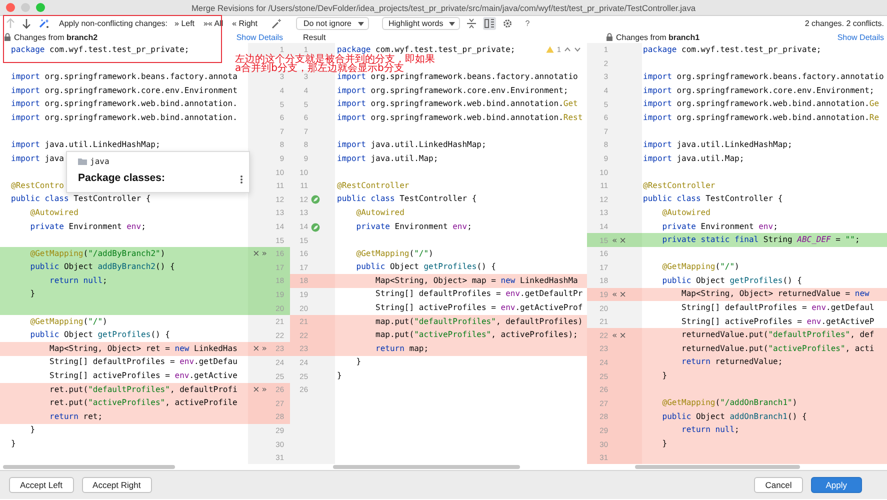 The image size is (887, 500). What do you see at coordinates (478, 294) in the screenshot?
I see `code-line: String[] defaultProfiles = env.getDefaultPr` at bounding box center [478, 294].